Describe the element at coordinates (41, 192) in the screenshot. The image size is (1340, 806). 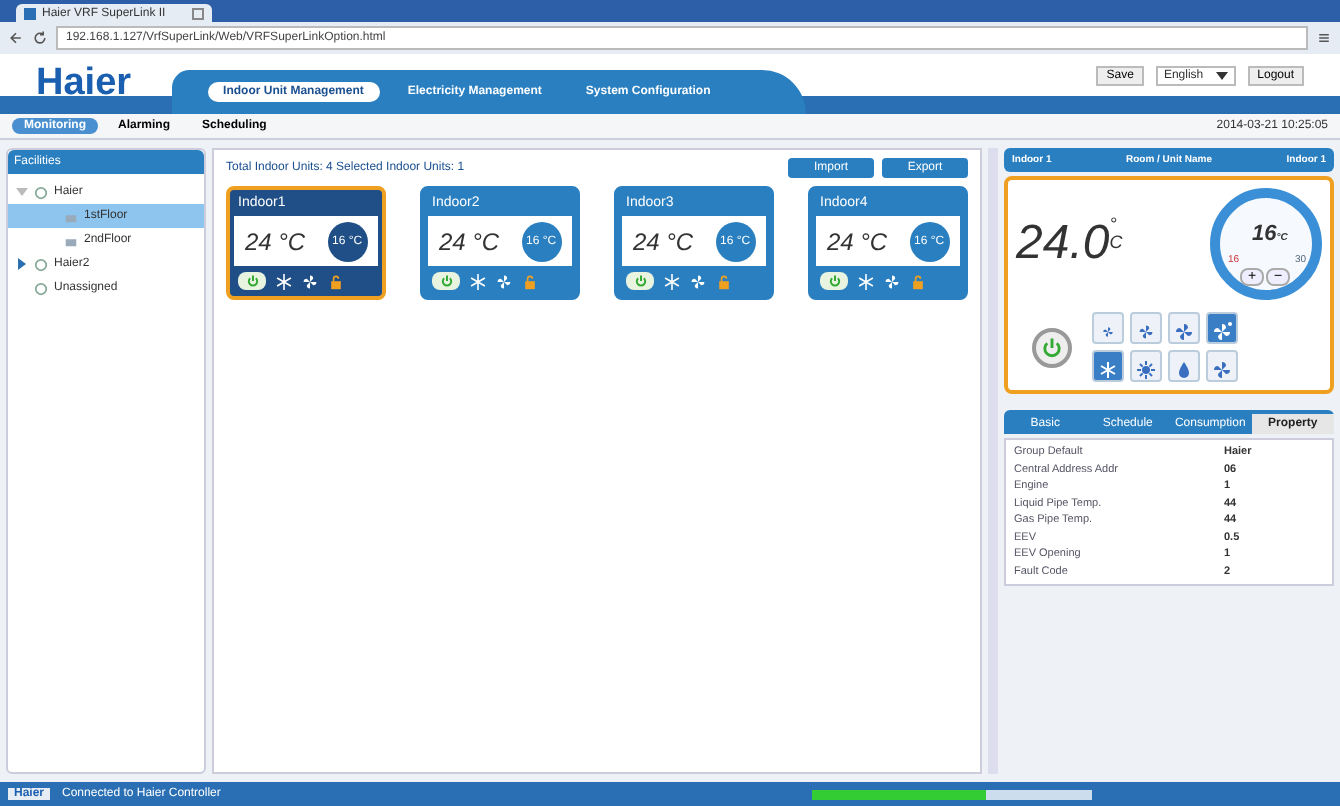
I see `building-icon` at that location.